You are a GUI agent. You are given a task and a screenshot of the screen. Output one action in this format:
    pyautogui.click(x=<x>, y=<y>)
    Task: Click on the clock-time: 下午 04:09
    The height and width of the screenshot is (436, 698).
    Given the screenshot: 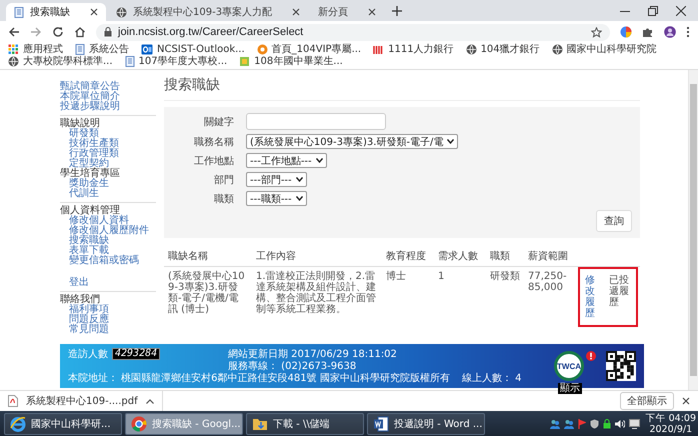 What is the action you would take?
    pyautogui.click(x=671, y=418)
    